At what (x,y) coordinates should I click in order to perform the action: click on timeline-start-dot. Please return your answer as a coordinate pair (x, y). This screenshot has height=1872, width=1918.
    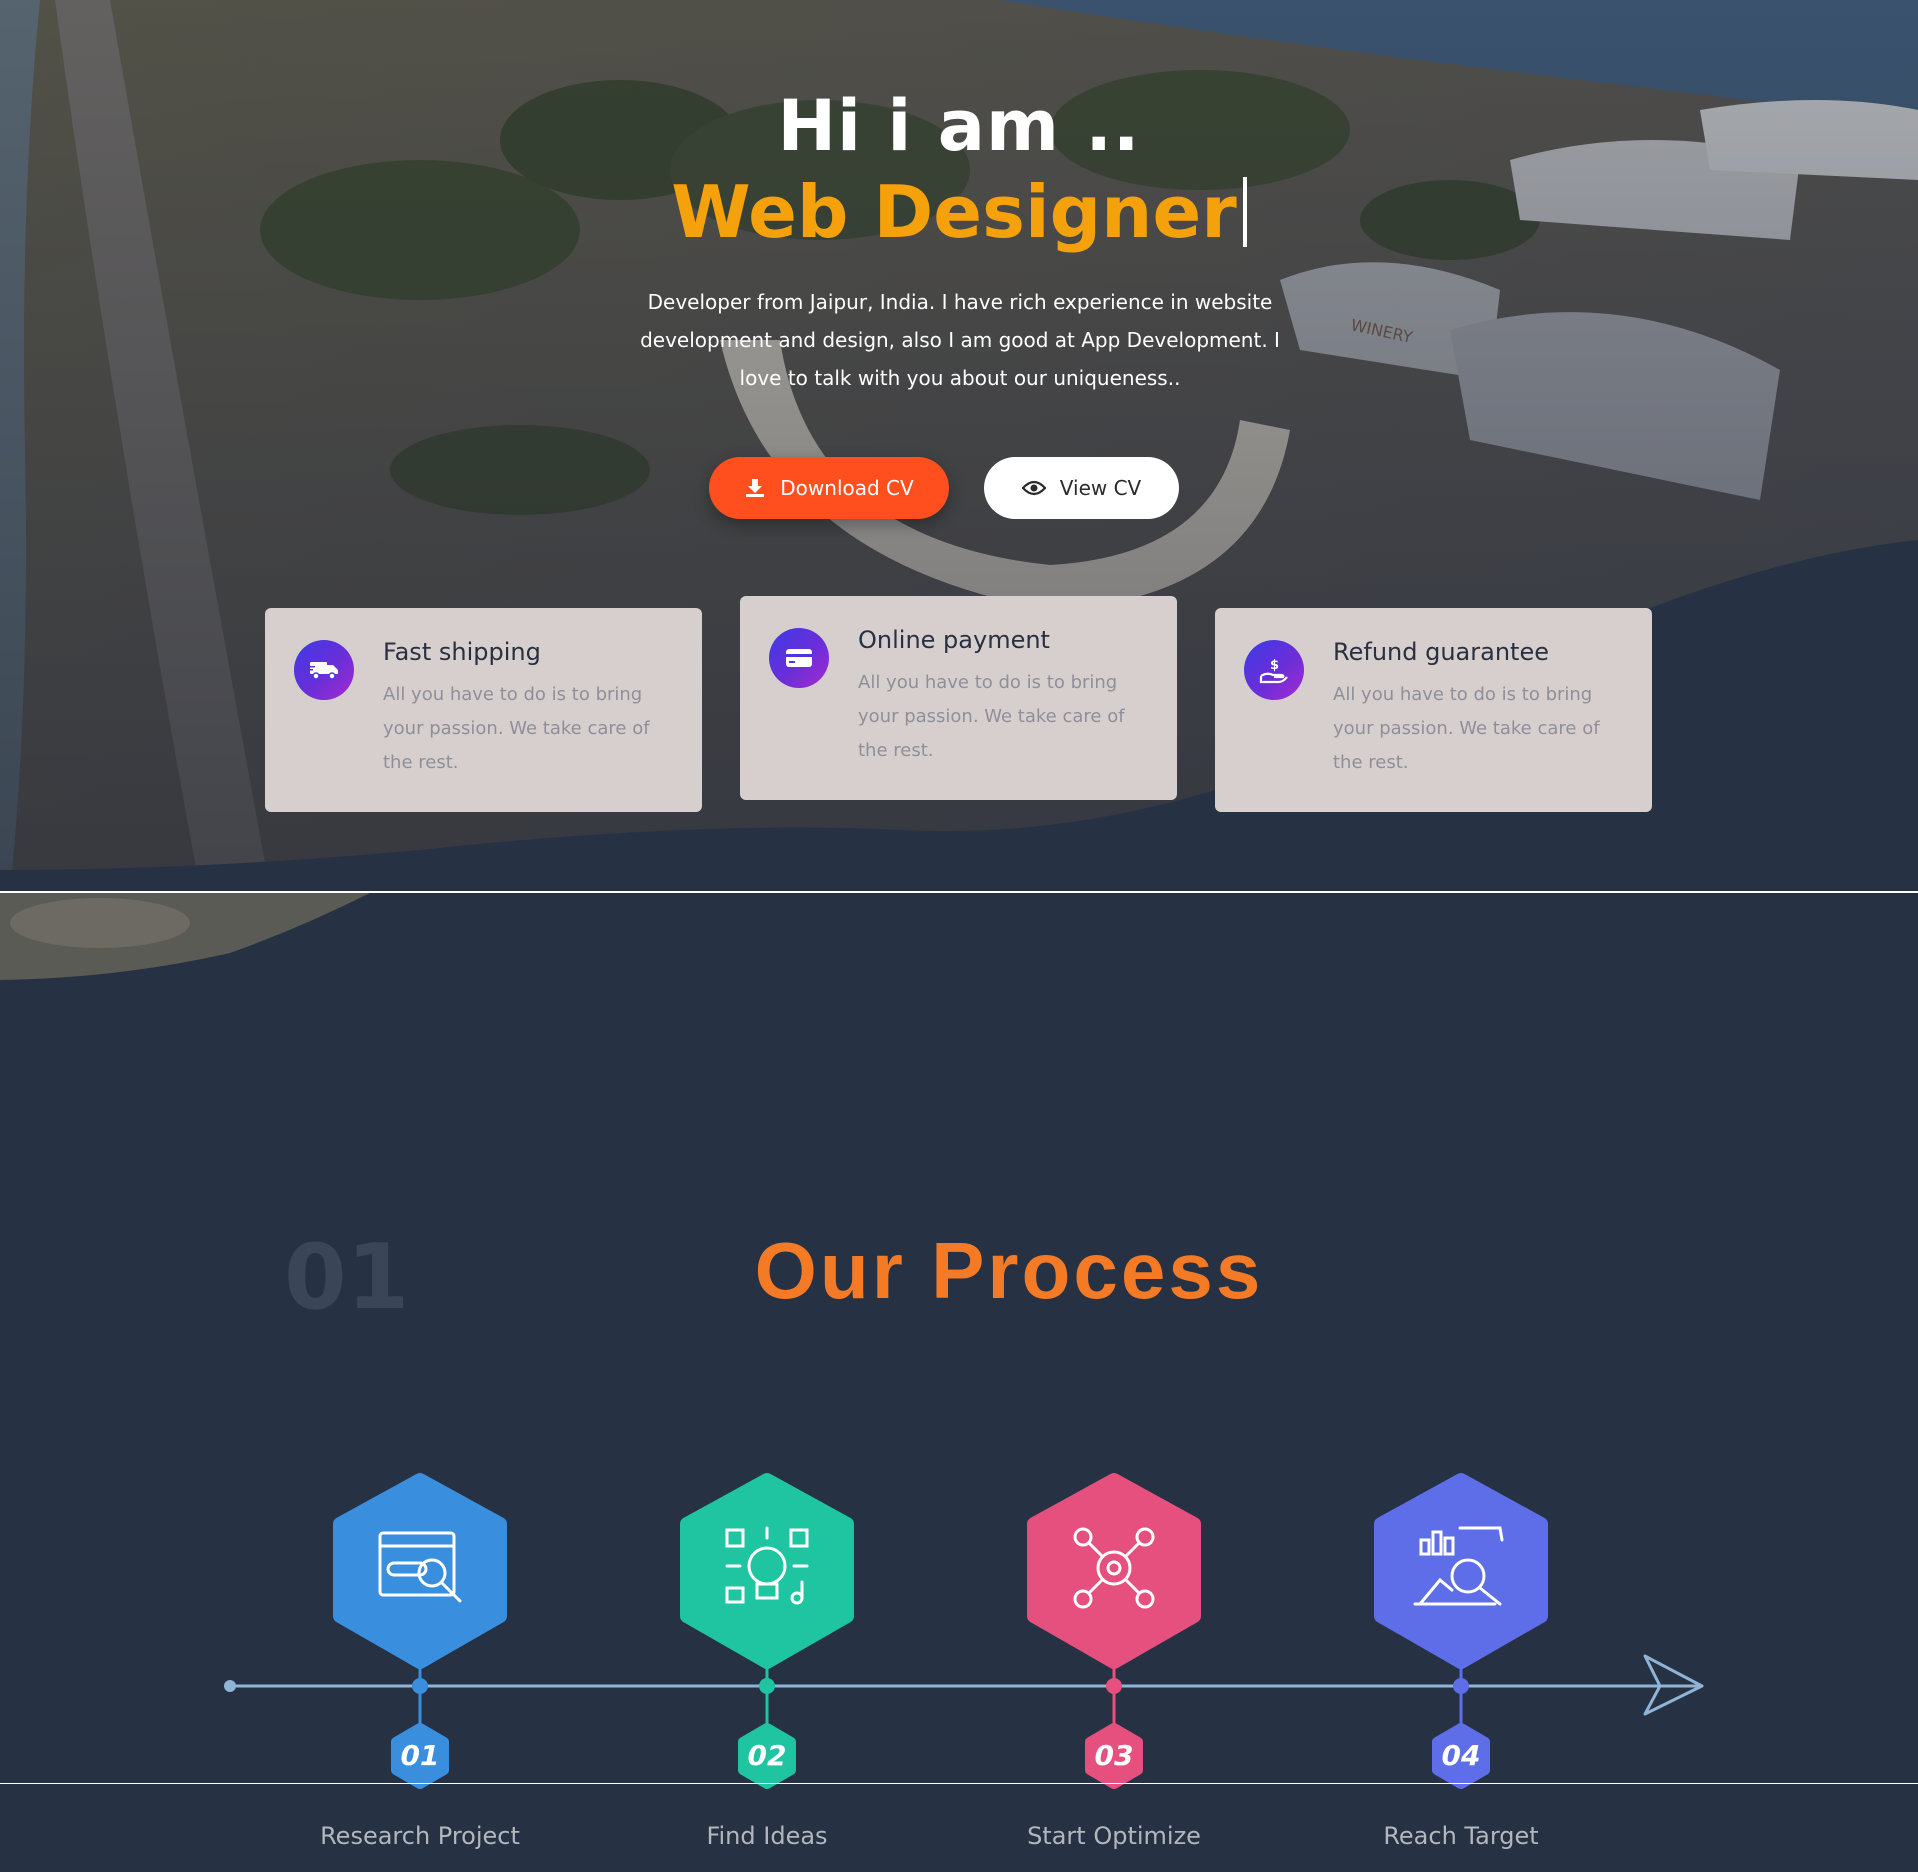
    Looking at the image, I should click on (230, 1686).